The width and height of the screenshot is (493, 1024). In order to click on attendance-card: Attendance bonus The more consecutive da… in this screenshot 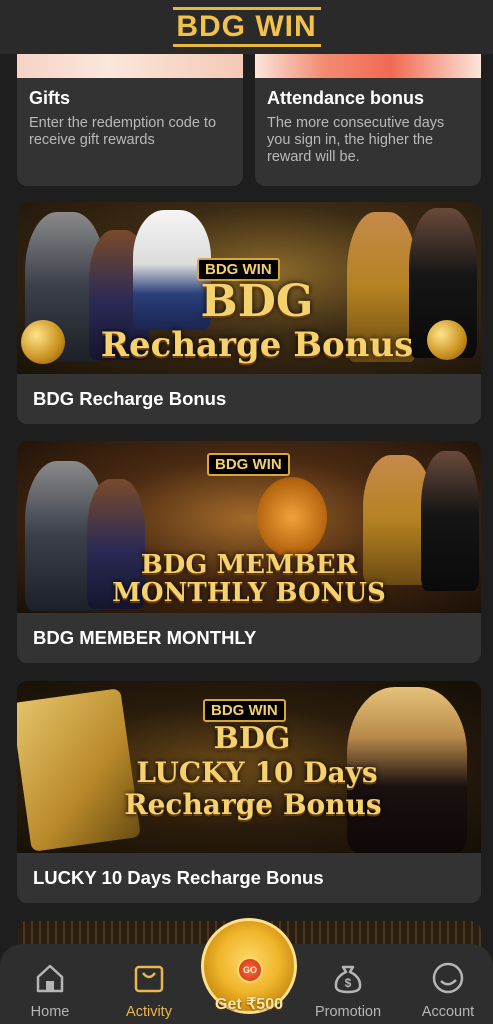, I will do `click(368, 120)`.